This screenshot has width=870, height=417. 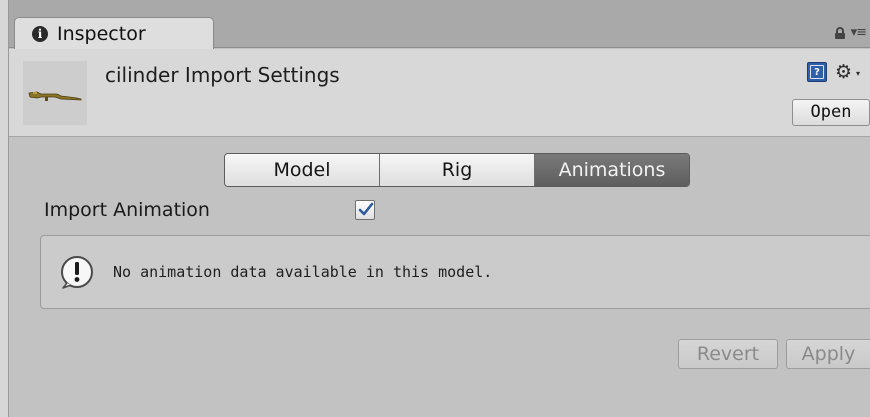 I want to click on tab-tools: ▾≡, so click(x=850, y=32).